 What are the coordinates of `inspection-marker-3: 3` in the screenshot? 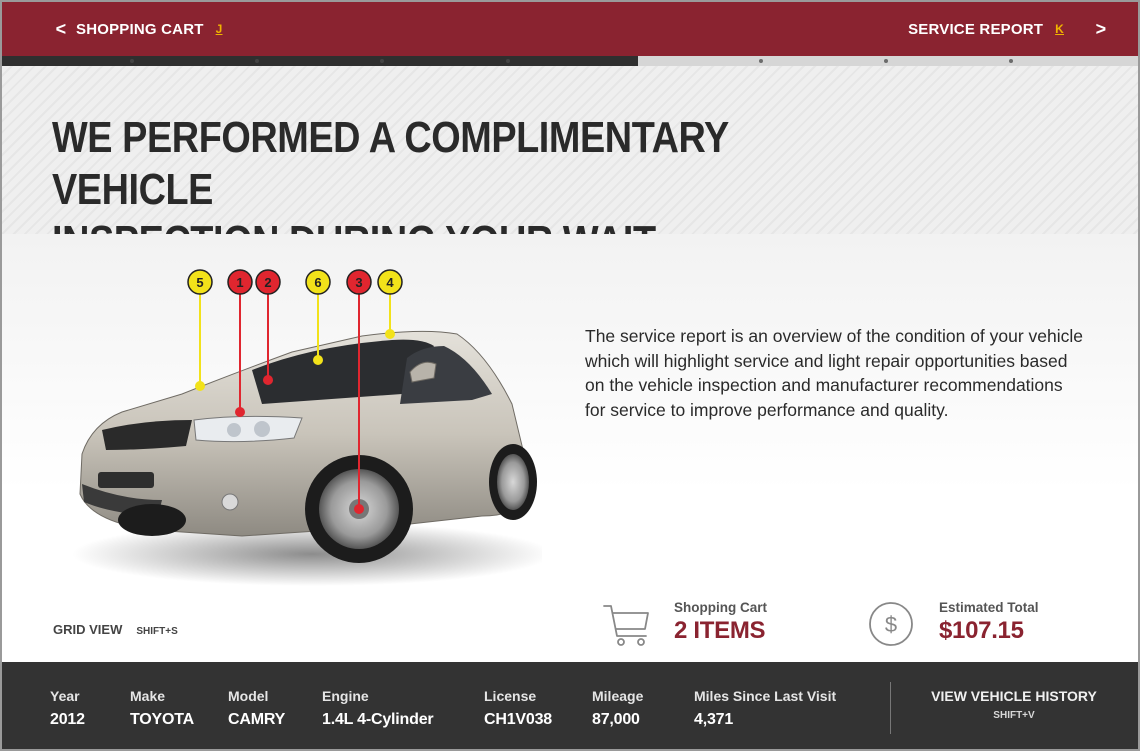 It's located at (359, 391).